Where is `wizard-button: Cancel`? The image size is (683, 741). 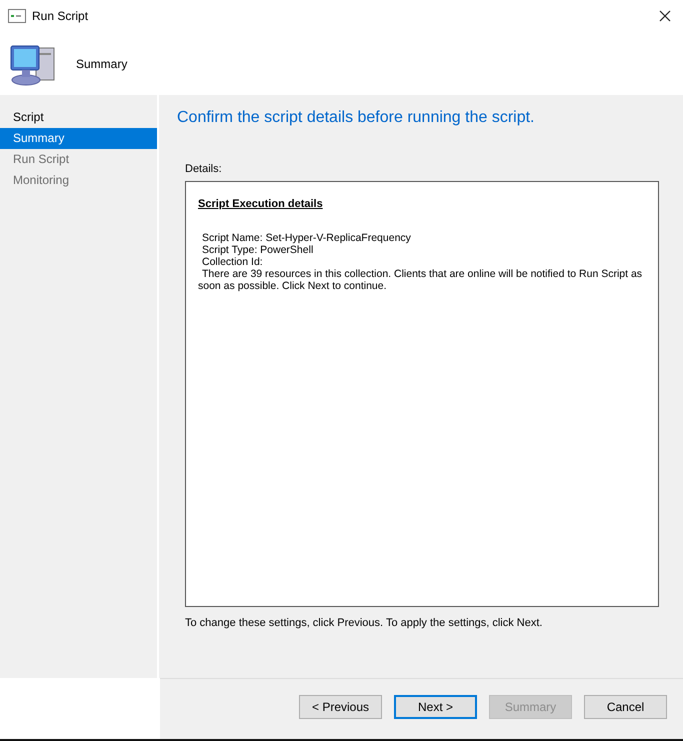 wizard-button: Cancel is located at coordinates (625, 707).